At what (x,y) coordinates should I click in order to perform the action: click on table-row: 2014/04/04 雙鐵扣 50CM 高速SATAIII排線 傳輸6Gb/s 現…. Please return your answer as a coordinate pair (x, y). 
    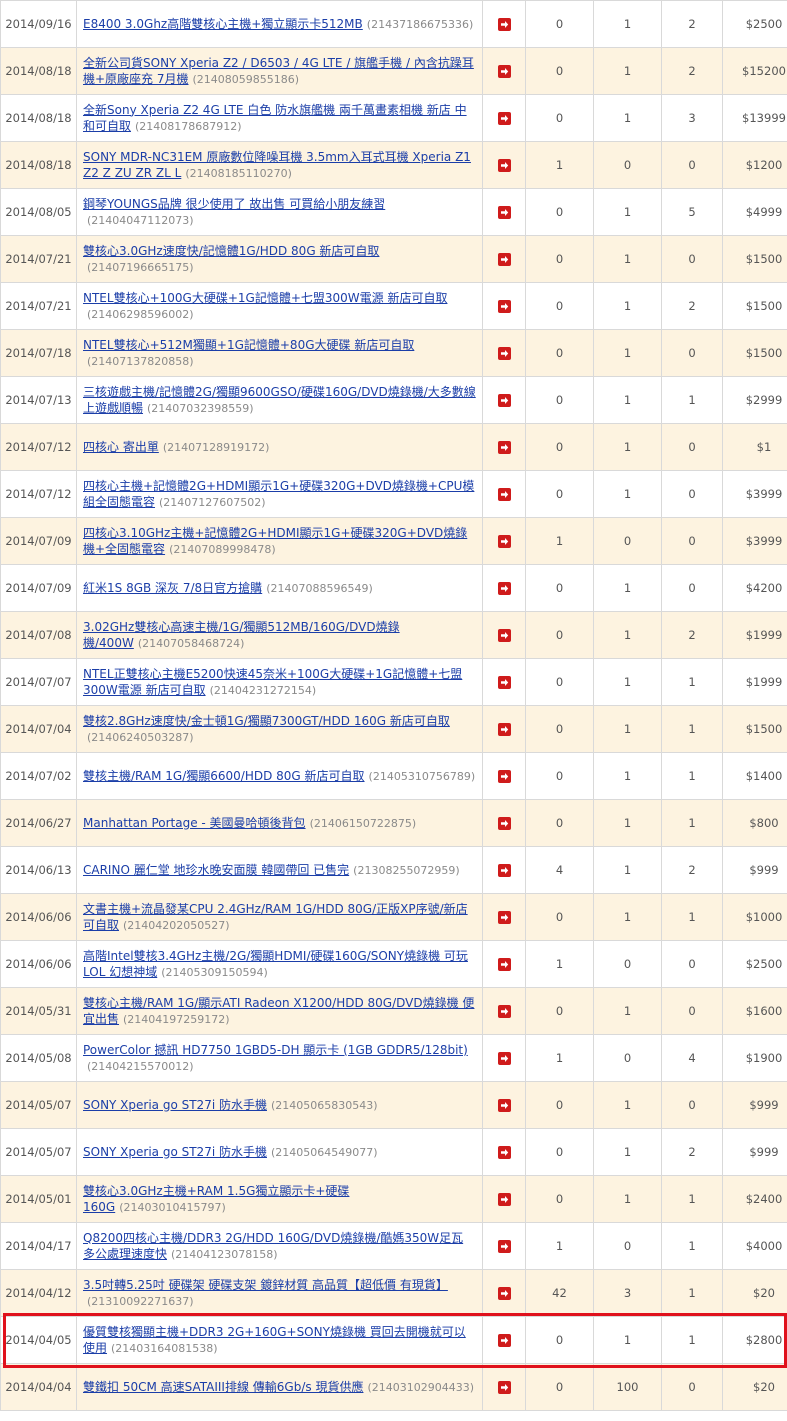
    Looking at the image, I should click on (393, 1387).